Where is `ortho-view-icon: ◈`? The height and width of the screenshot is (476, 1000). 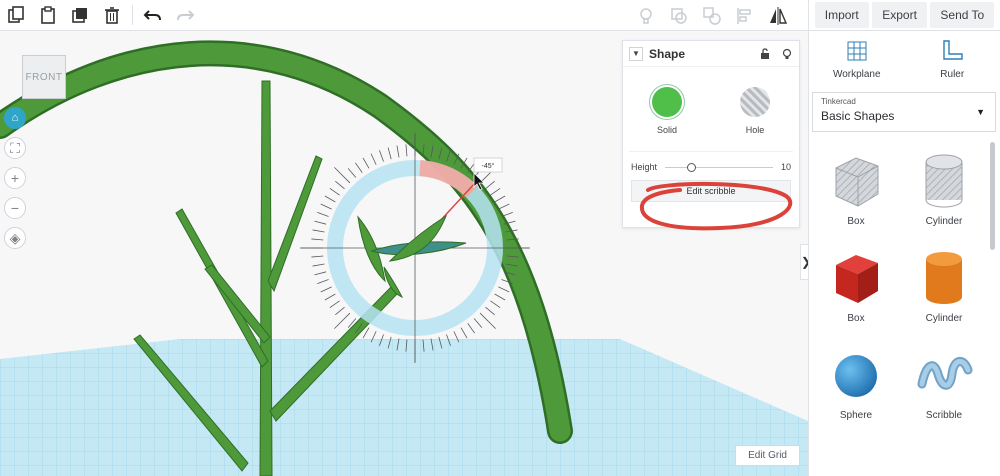
ortho-view-icon: ◈ is located at coordinates (15, 238).